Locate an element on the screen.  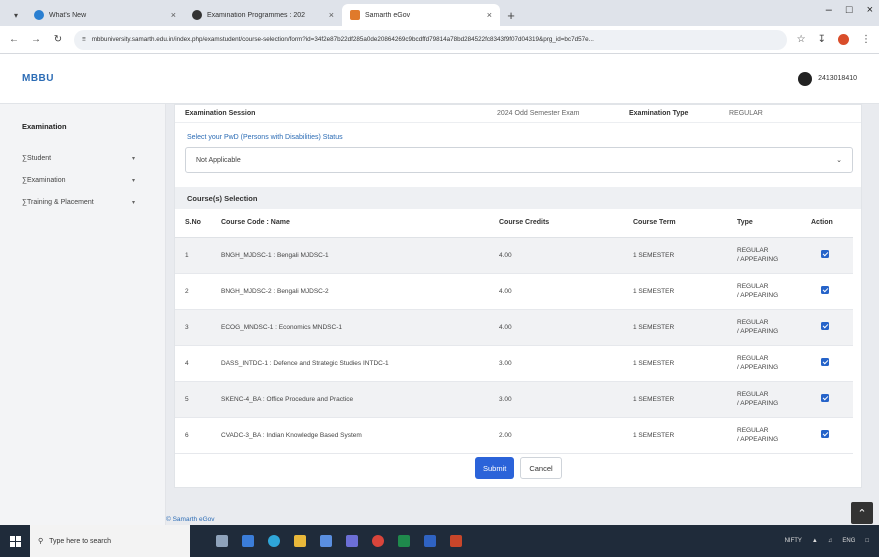
user-menu: 2413018410 is located at coordinates (827, 78).